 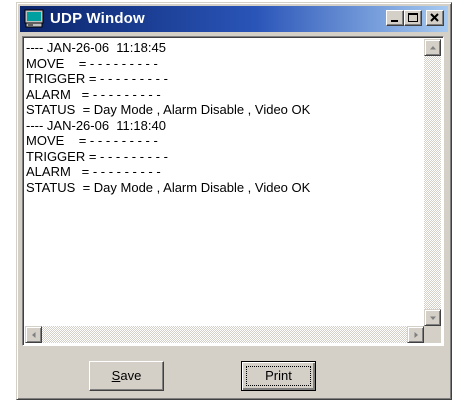 I want to click on arrow-right-icon, so click(x=416, y=335).